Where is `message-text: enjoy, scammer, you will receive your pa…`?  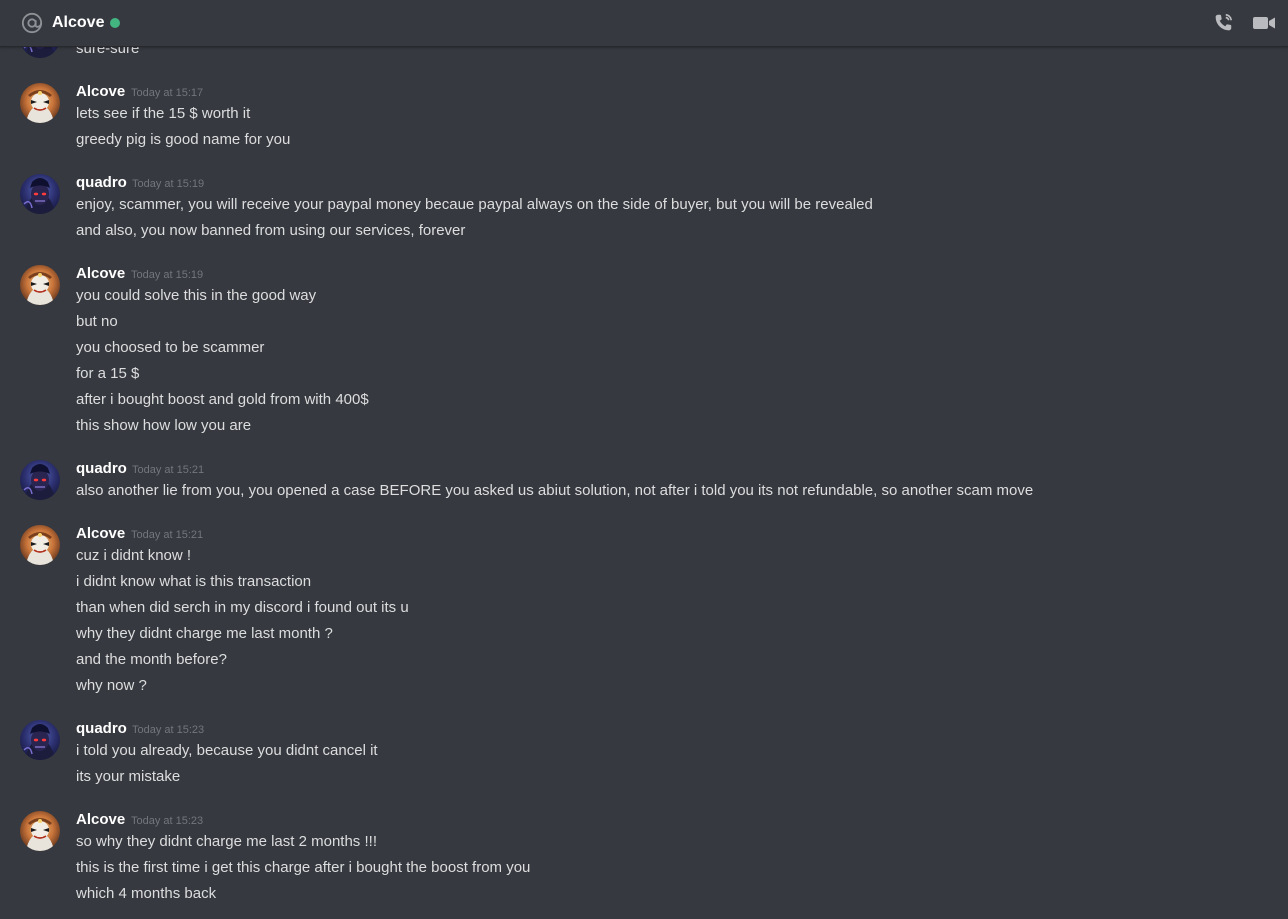
message-text: enjoy, scammer, you will receive your pa… is located at coordinates (474, 204).